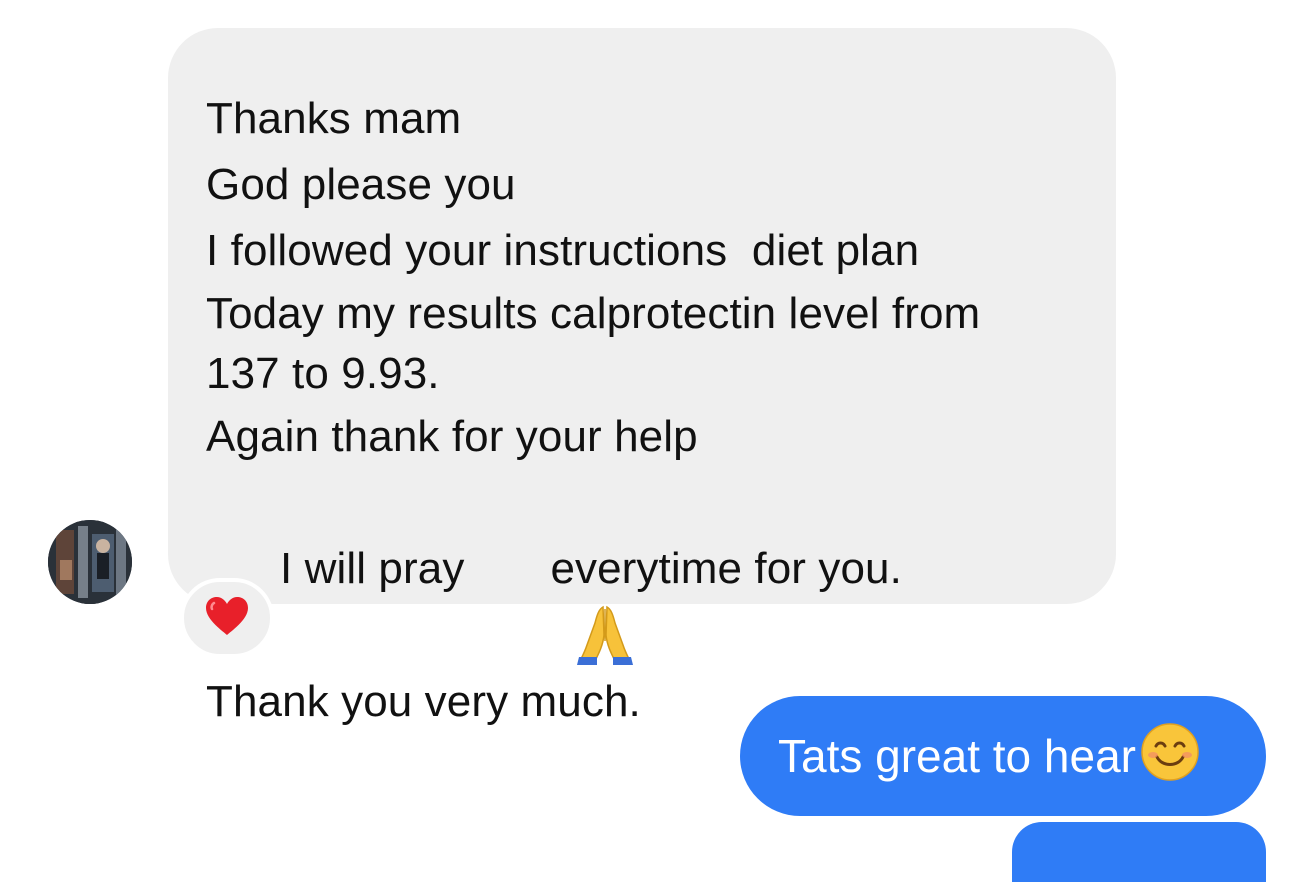 Image resolution: width=1290 pixels, height=882 pixels. Describe the element at coordinates (361, 184) in the screenshot. I see `message-line: God please you` at that location.